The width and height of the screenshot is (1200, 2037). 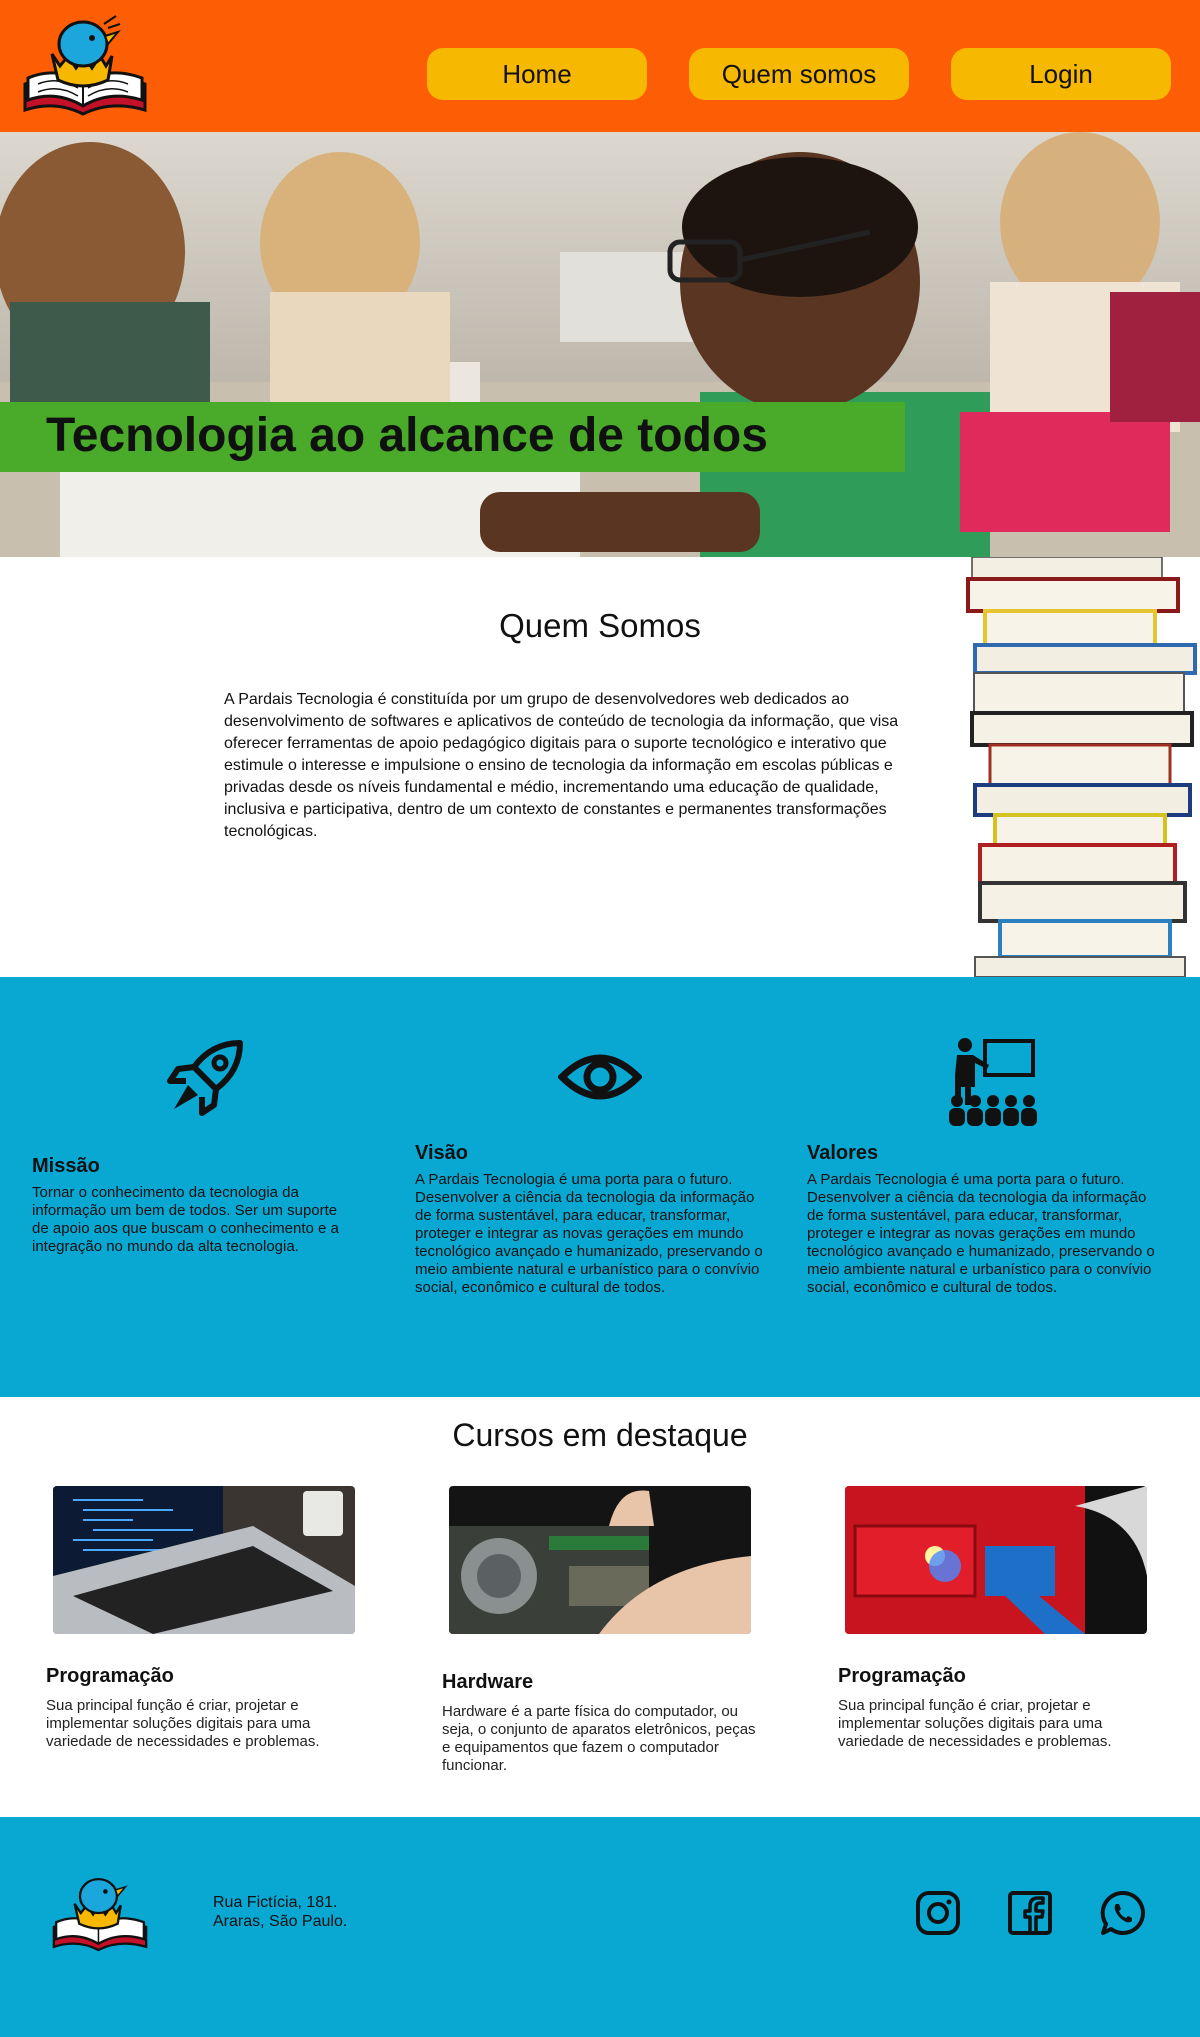 What do you see at coordinates (600, 1560) in the screenshot?
I see `course-image-hardware` at bounding box center [600, 1560].